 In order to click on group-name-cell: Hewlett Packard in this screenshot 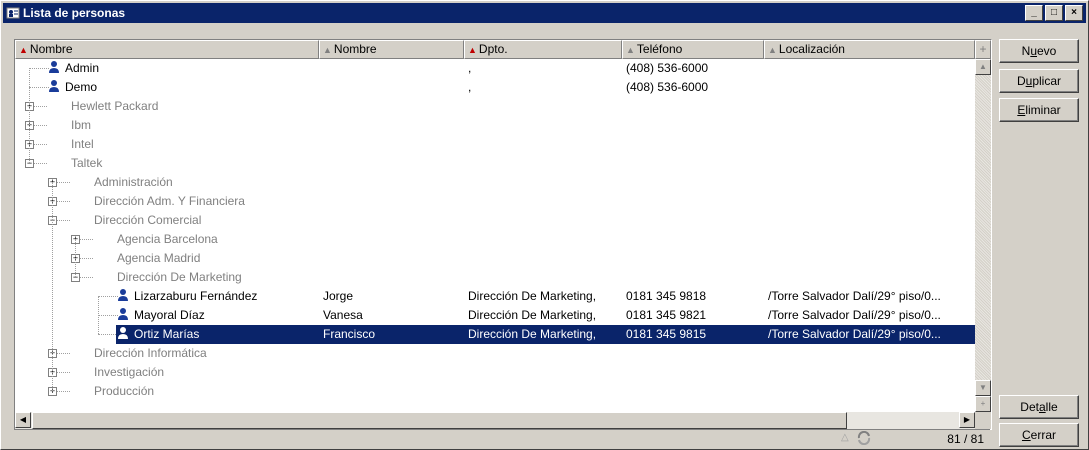, I will do `click(115, 106)`.